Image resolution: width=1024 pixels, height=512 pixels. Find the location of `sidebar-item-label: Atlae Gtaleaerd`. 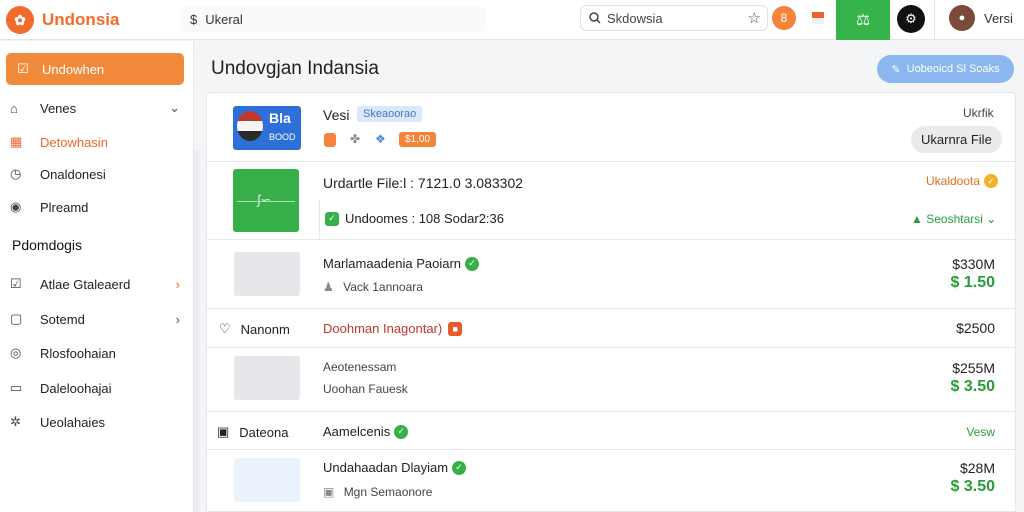

sidebar-item-label: Atlae Gtaleaerd is located at coordinates (85, 284).